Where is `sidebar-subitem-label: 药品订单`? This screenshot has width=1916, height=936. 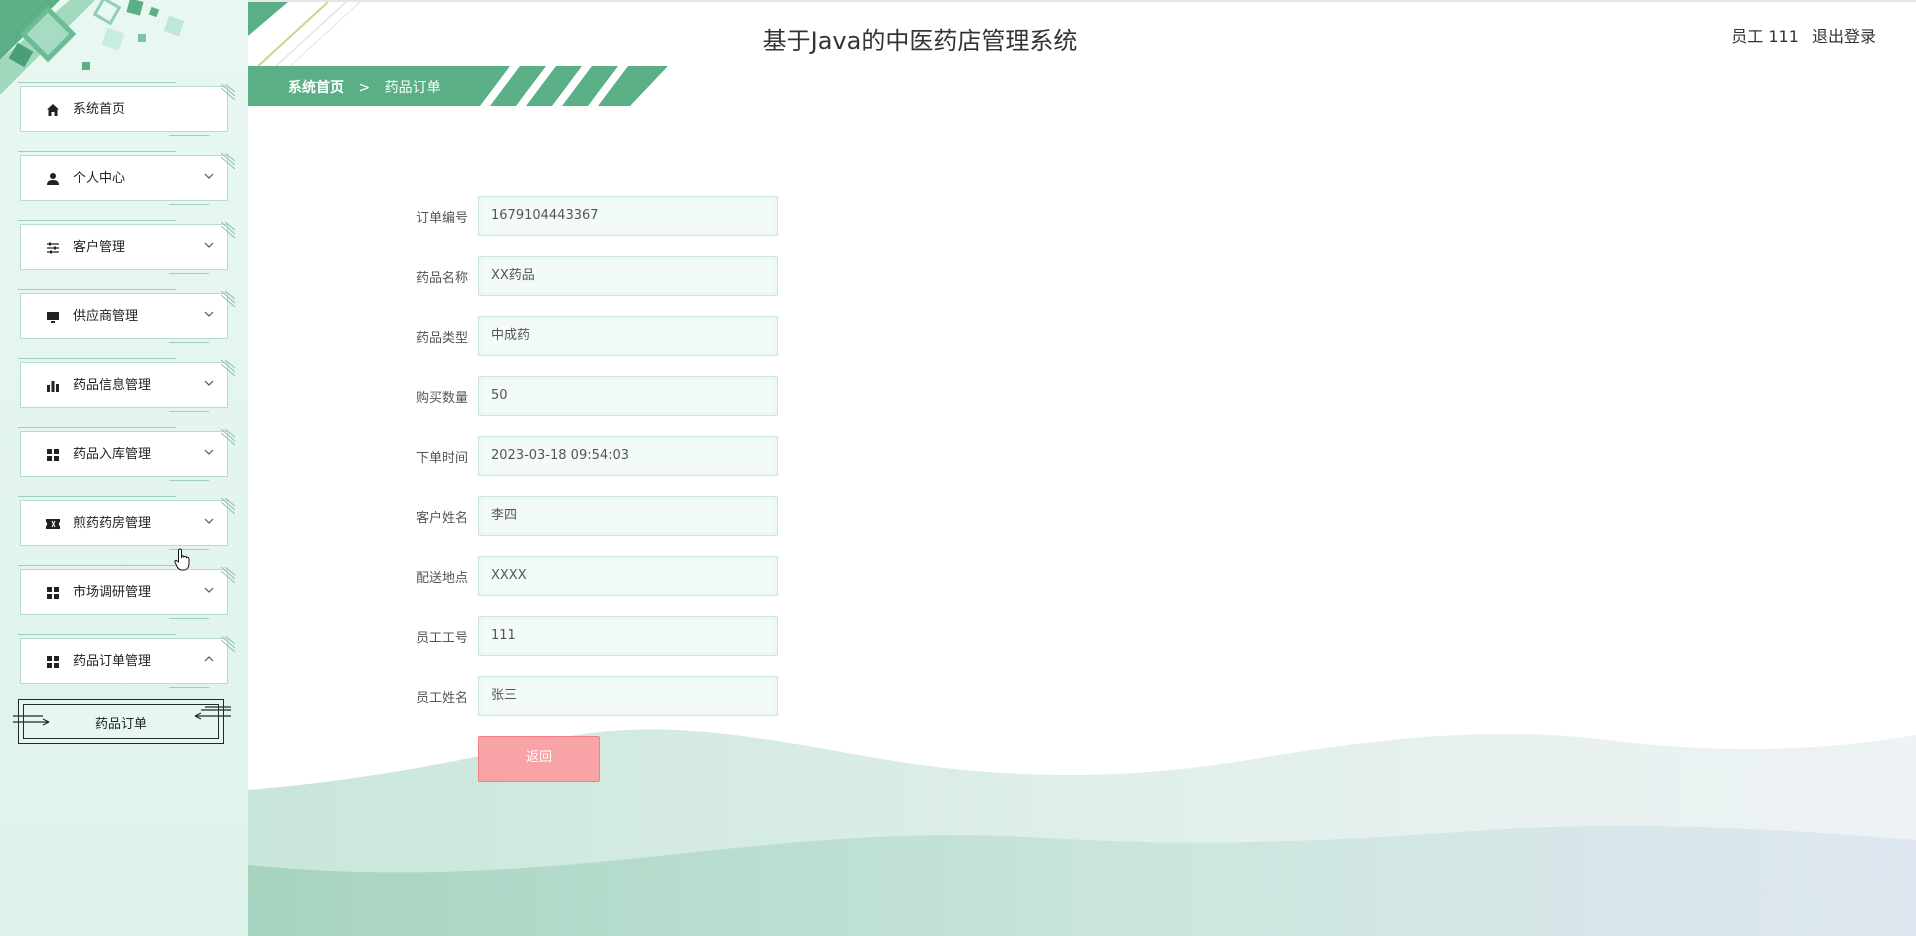
sidebar-subitem-label: 药品订单 is located at coordinates (120, 724).